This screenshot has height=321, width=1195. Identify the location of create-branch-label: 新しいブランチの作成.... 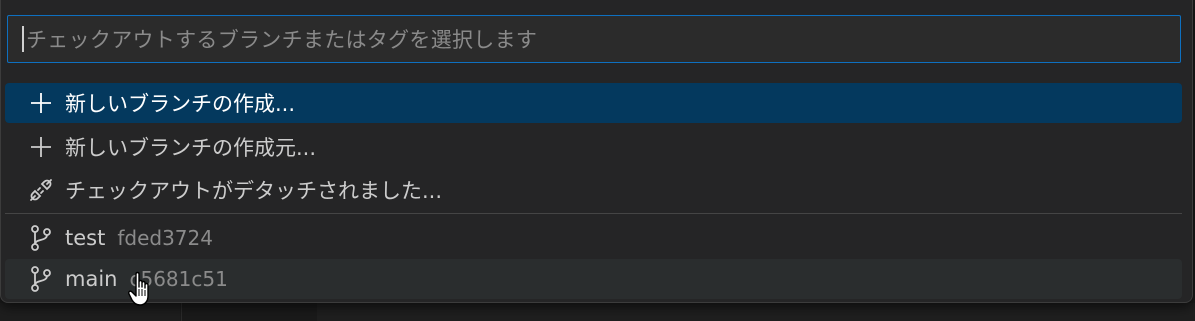
(180, 104).